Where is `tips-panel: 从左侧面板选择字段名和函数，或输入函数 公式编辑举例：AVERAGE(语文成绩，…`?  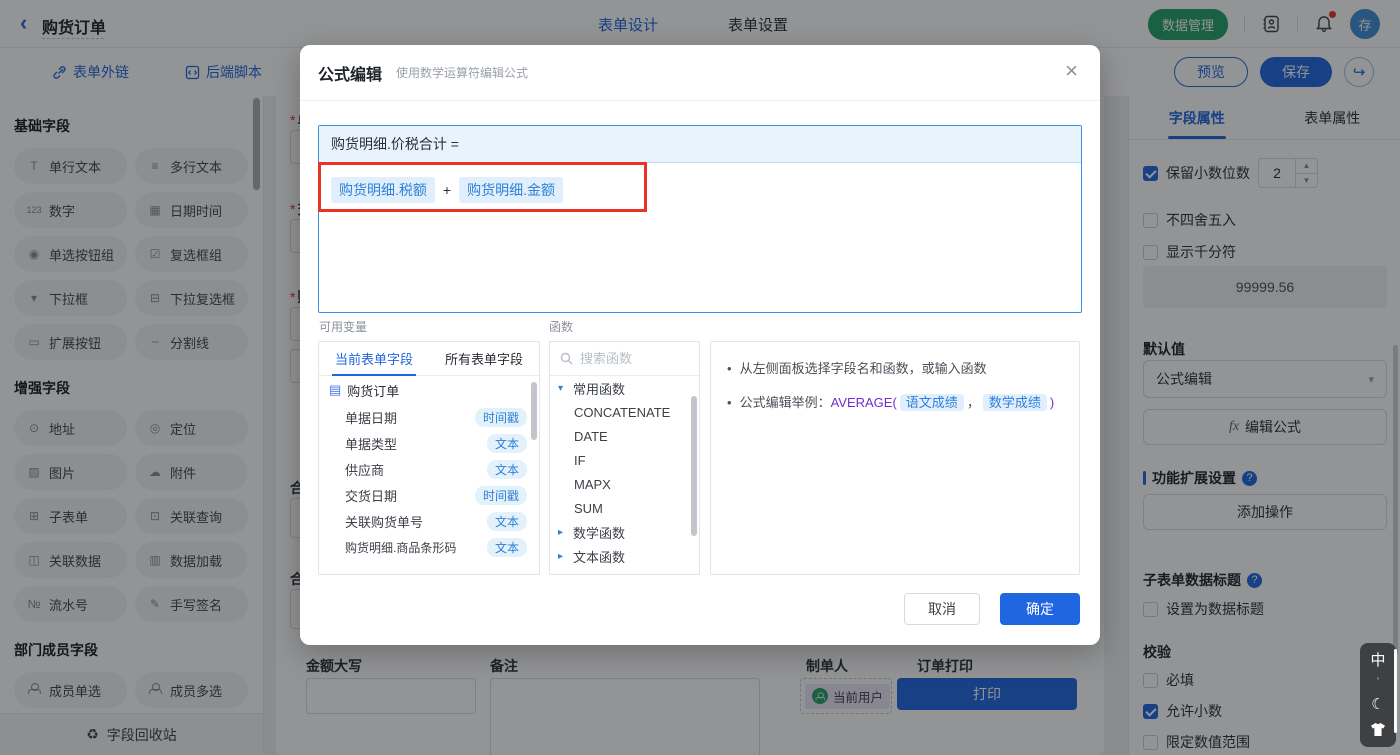
tips-panel: 从左侧面板选择字段名和函数，或输入函数 公式编辑举例：AVERAGE(语文成绩，… is located at coordinates (895, 458).